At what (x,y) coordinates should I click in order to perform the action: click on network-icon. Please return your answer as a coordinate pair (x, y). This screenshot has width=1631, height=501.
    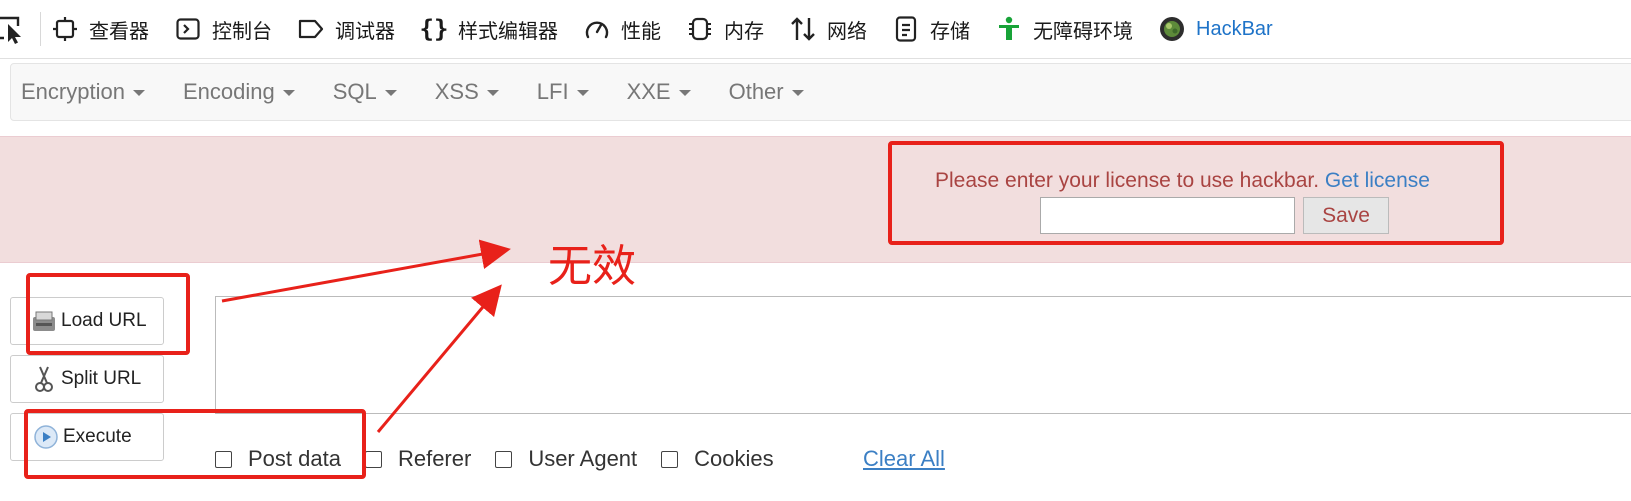
    Looking at the image, I should click on (803, 29).